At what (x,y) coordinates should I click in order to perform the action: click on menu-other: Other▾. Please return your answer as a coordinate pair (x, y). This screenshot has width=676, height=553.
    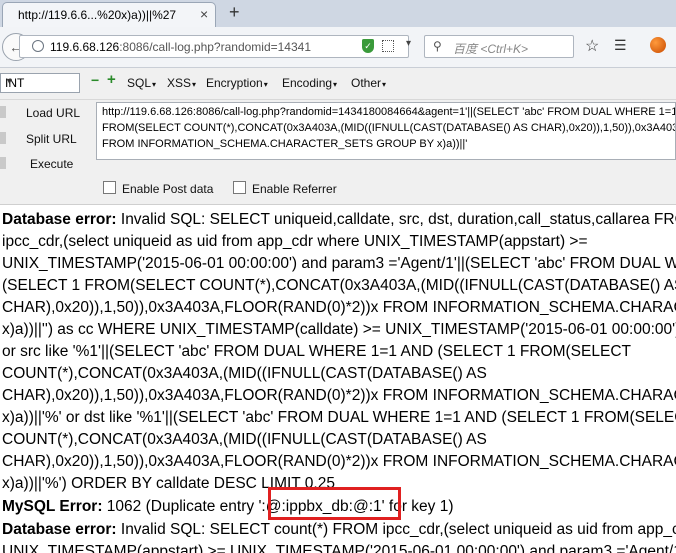
    Looking at the image, I should click on (368, 83).